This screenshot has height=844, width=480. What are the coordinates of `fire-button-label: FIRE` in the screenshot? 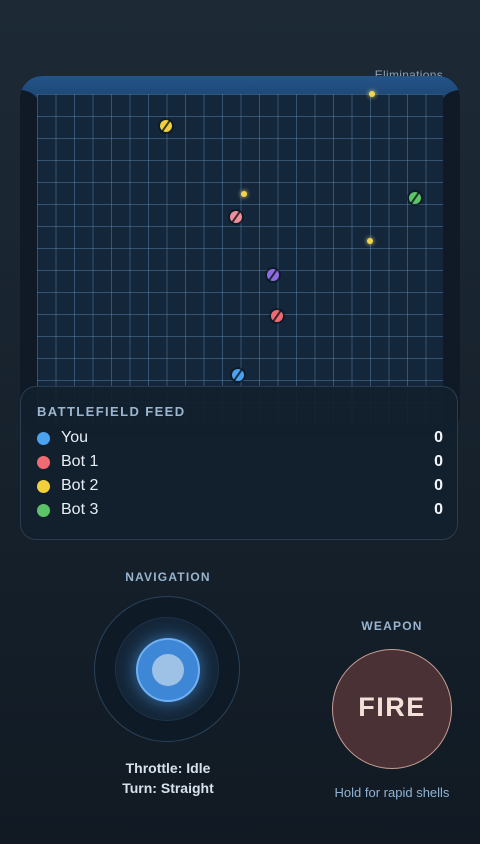 It's located at (392, 707).